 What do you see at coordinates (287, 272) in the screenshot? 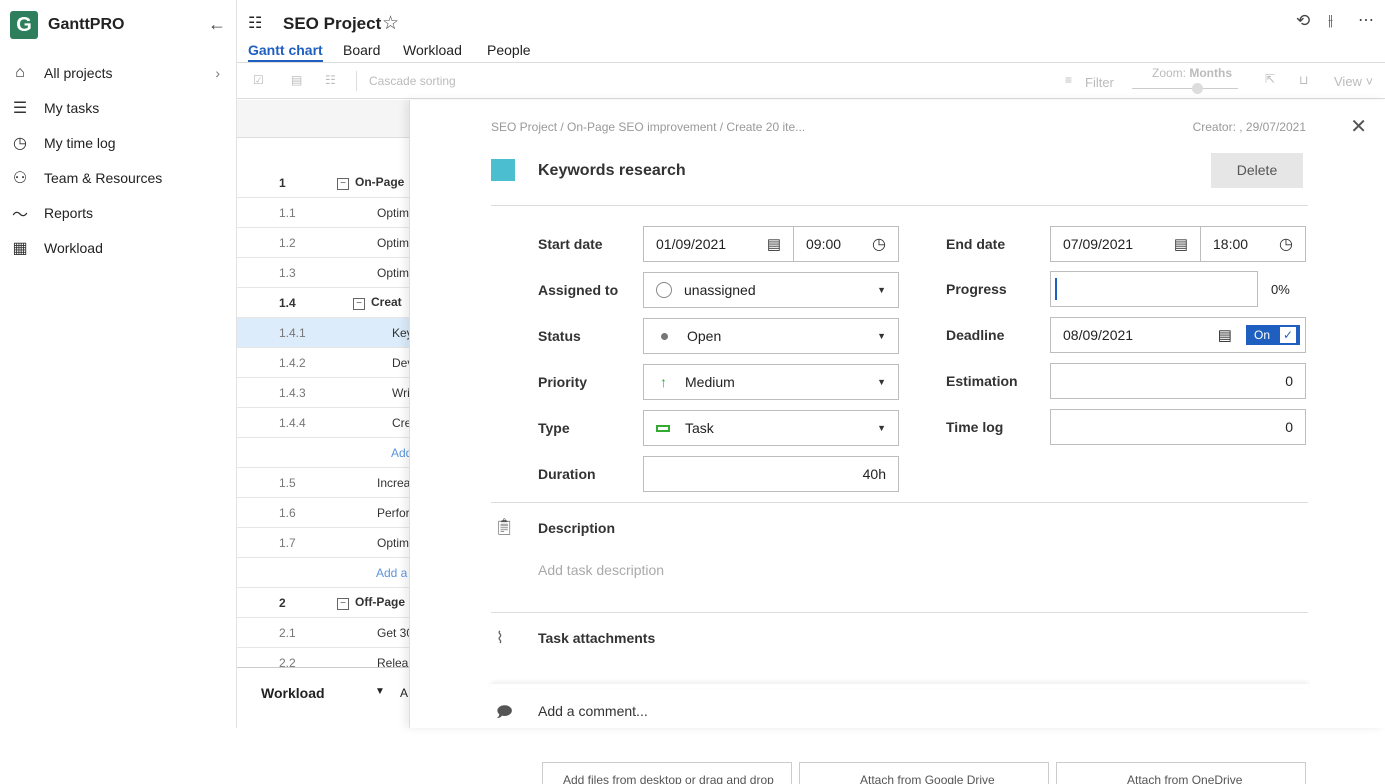
I see `row-number: 1.3` at bounding box center [287, 272].